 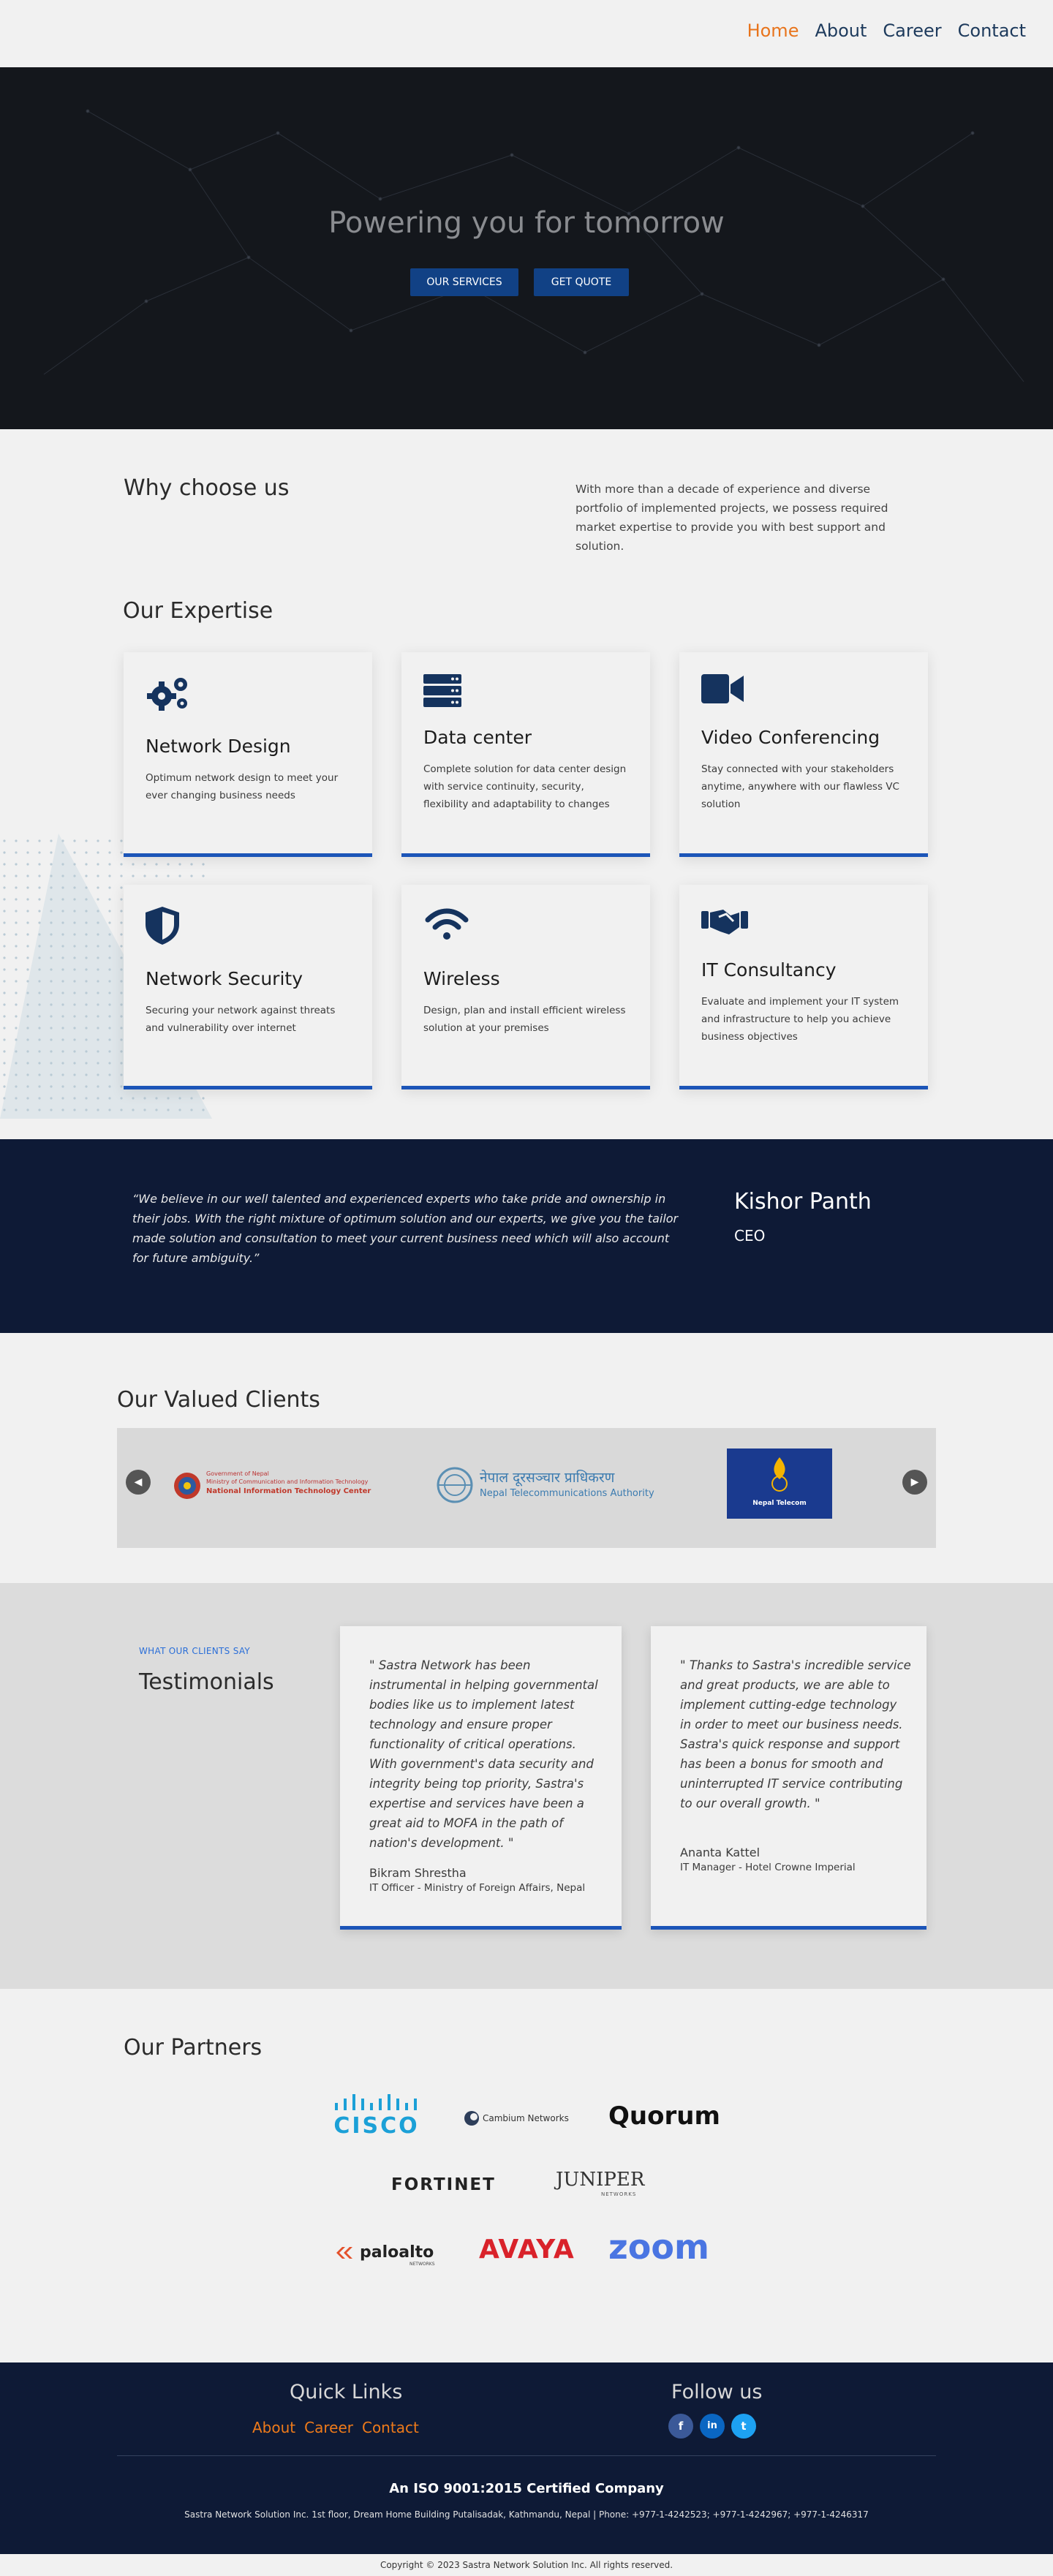 What do you see at coordinates (518, 2120) in the screenshot?
I see `cambium-logo: Cambium Networks` at bounding box center [518, 2120].